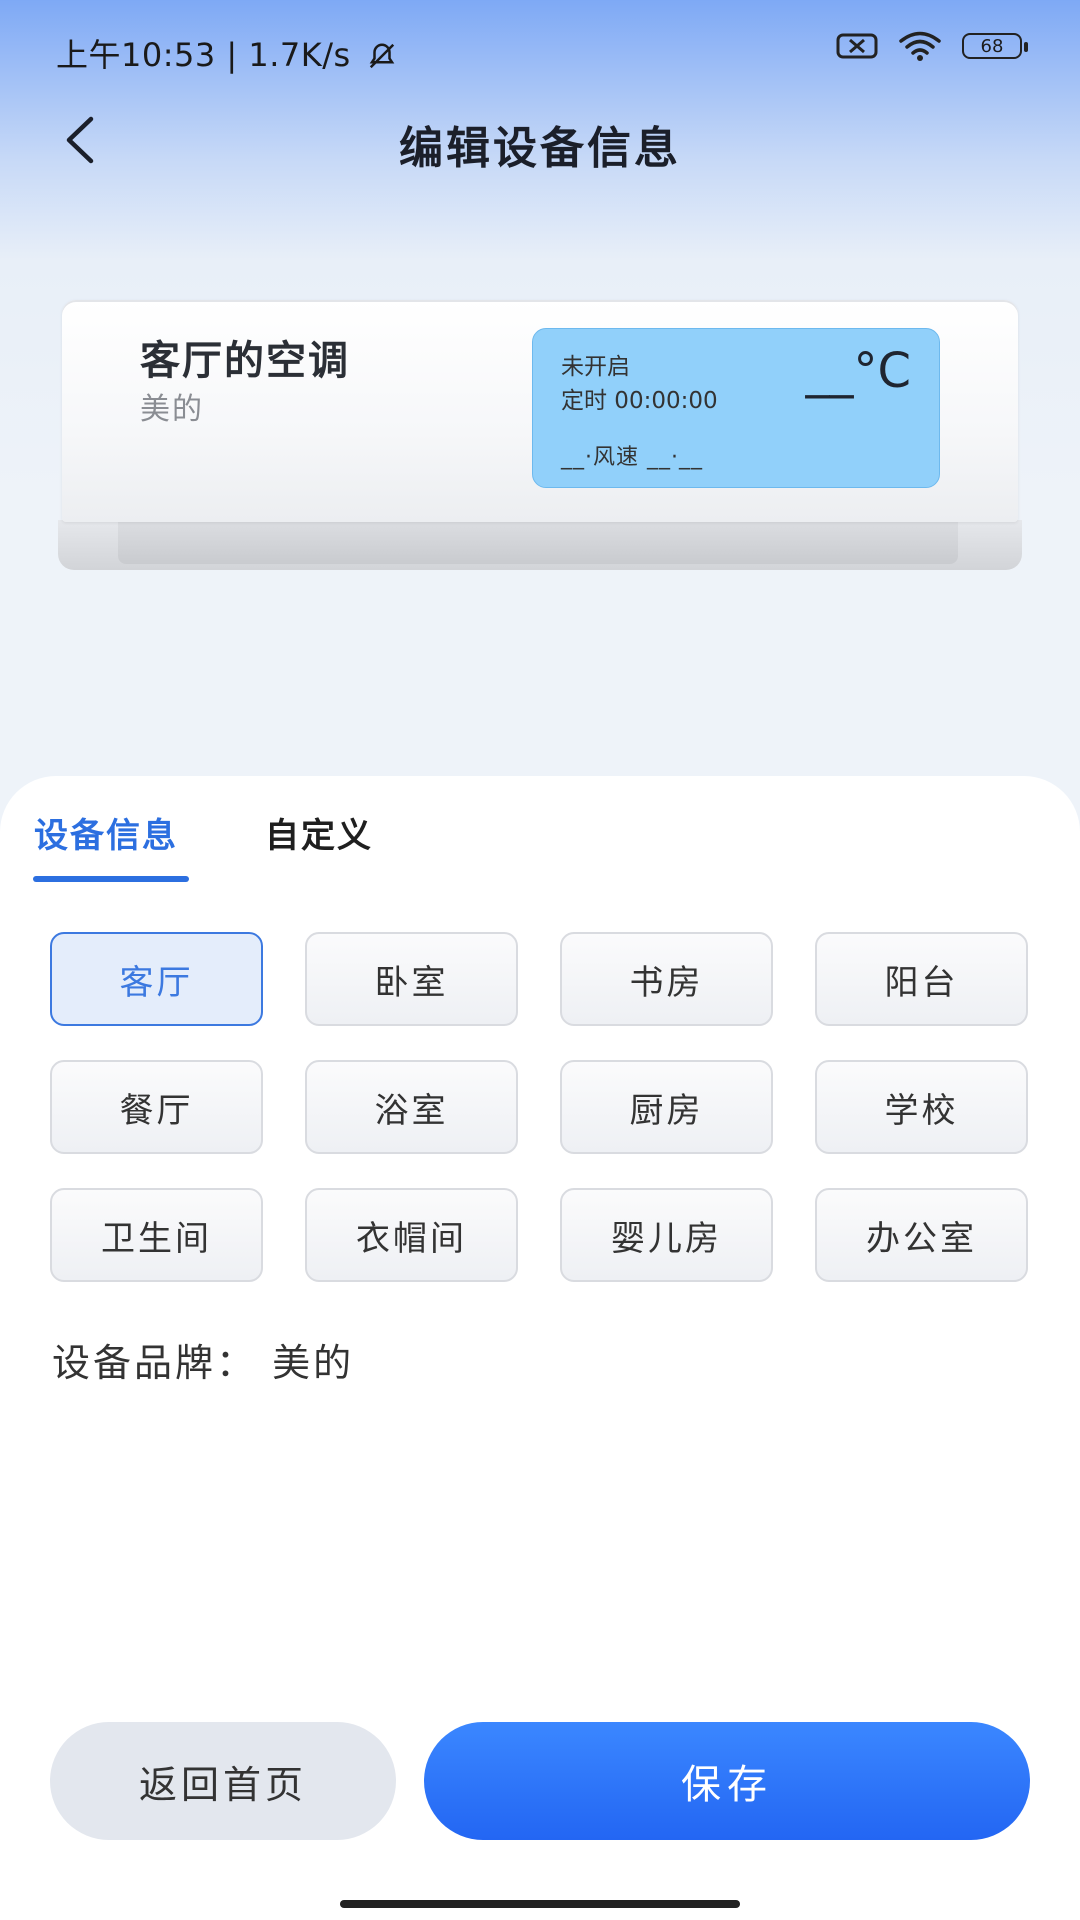 This screenshot has width=1080, height=1920. What do you see at coordinates (540, 50) in the screenshot?
I see `status-bar: 上午10:53 | 1.7K/s 68` at bounding box center [540, 50].